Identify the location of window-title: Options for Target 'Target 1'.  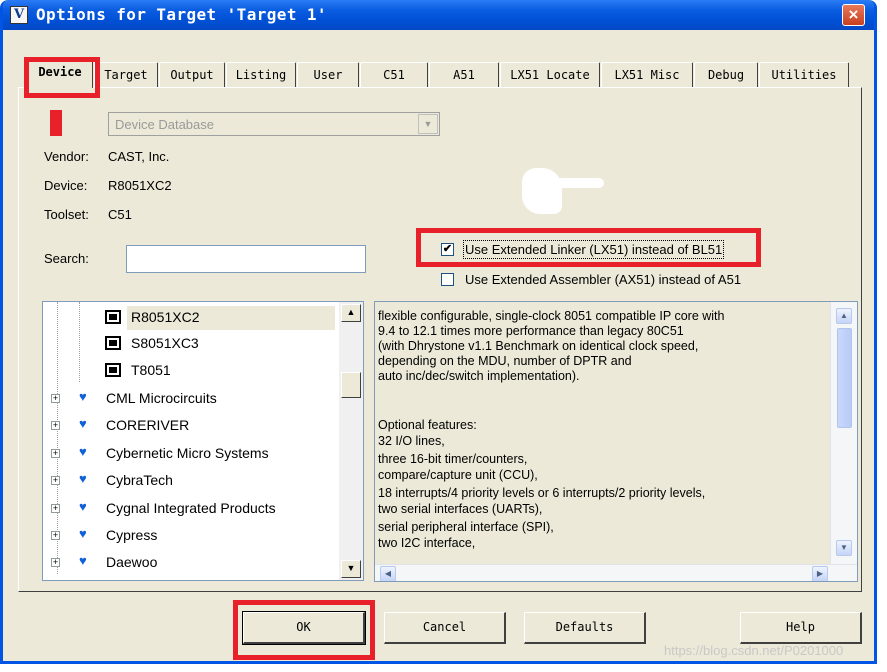
(181, 14).